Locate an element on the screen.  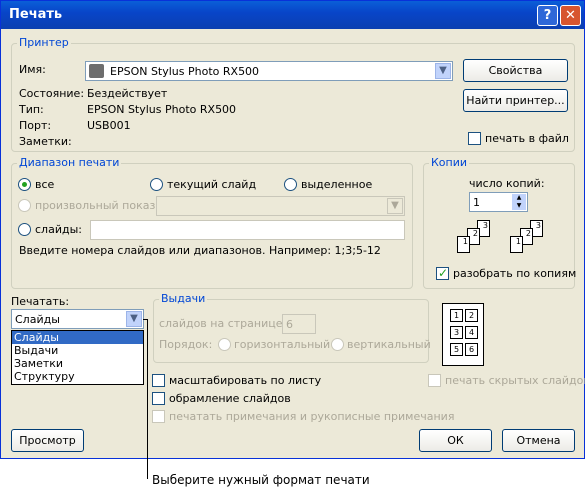
handouts-label: Выдачи is located at coordinates (183, 298).